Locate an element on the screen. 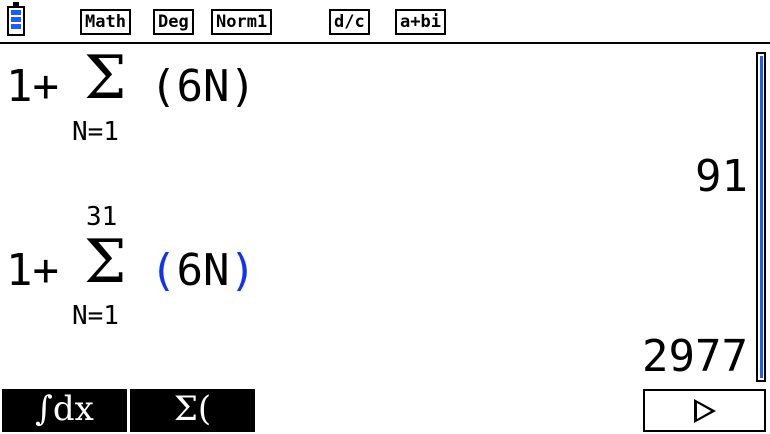  mode-badge-complex: a+bi is located at coordinates (420, 22).